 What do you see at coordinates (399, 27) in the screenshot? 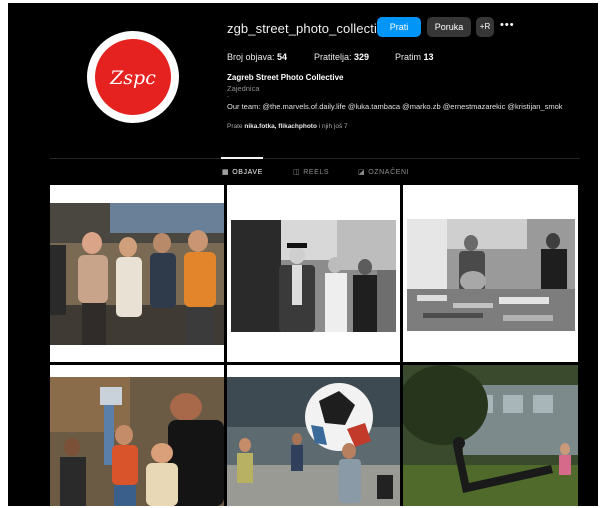
I see `follow-button: Prati` at bounding box center [399, 27].